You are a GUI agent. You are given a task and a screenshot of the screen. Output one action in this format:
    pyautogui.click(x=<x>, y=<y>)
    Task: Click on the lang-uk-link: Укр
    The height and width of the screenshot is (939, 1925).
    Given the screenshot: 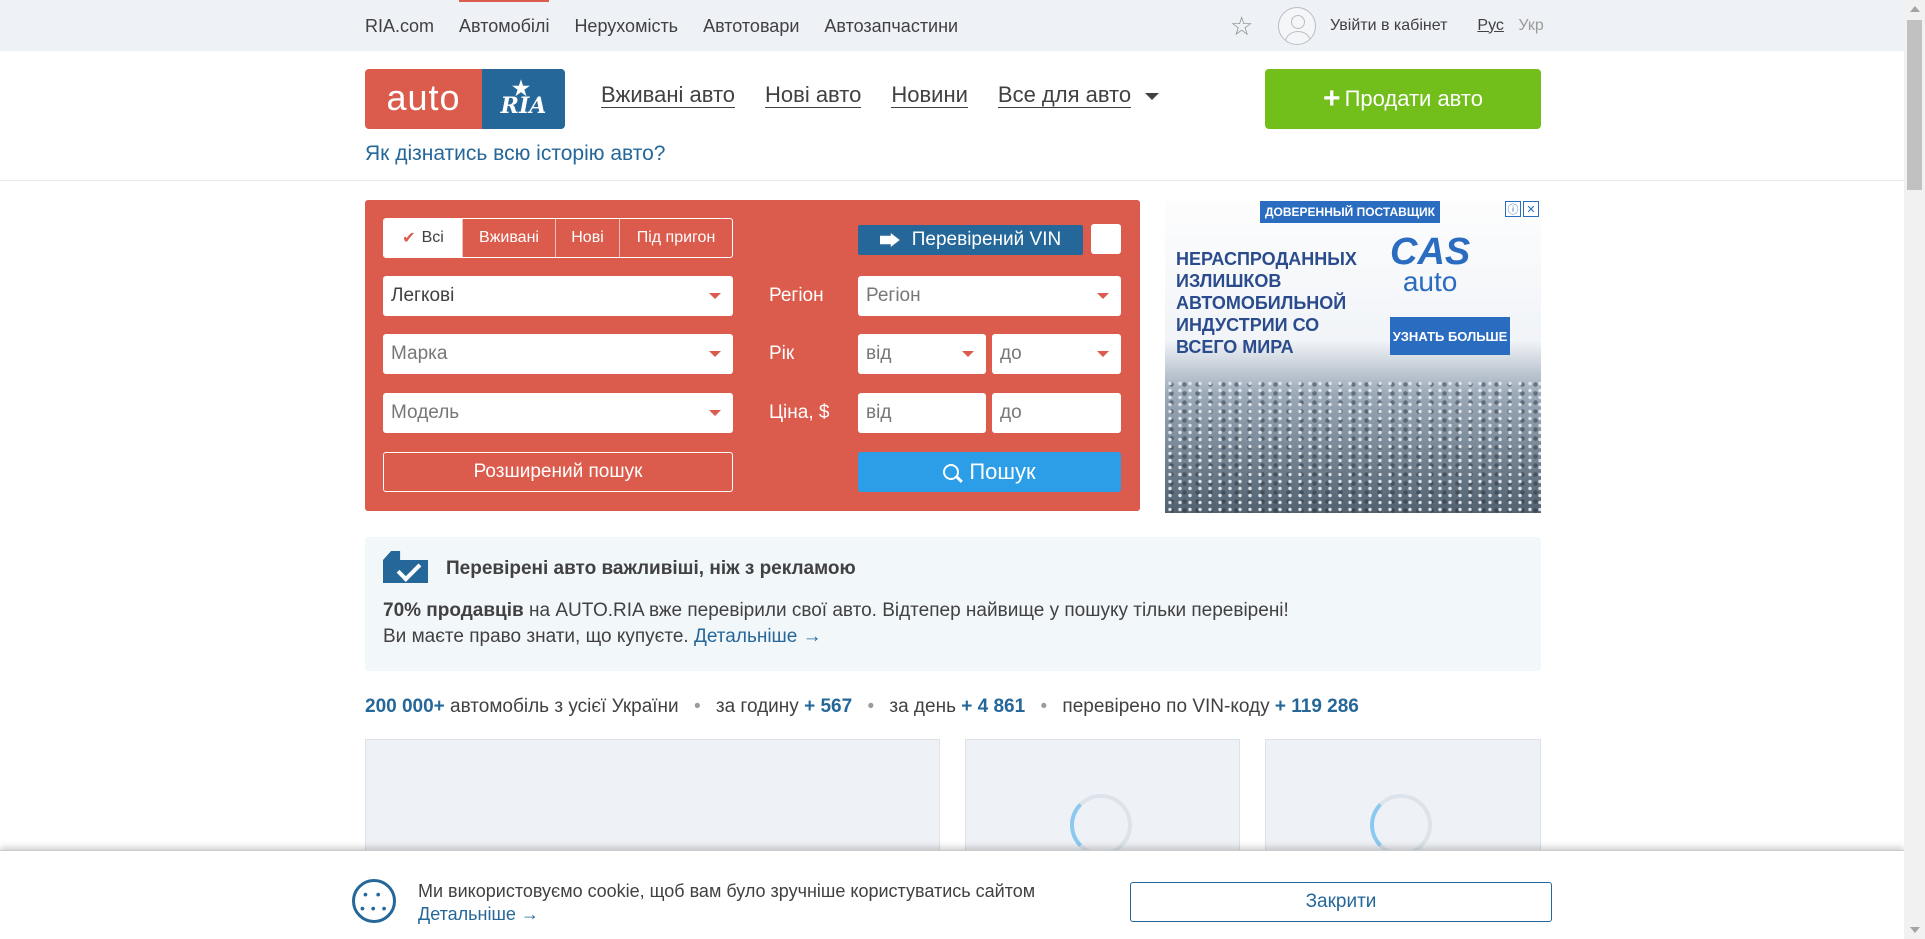 What is the action you would take?
    pyautogui.click(x=1530, y=25)
    